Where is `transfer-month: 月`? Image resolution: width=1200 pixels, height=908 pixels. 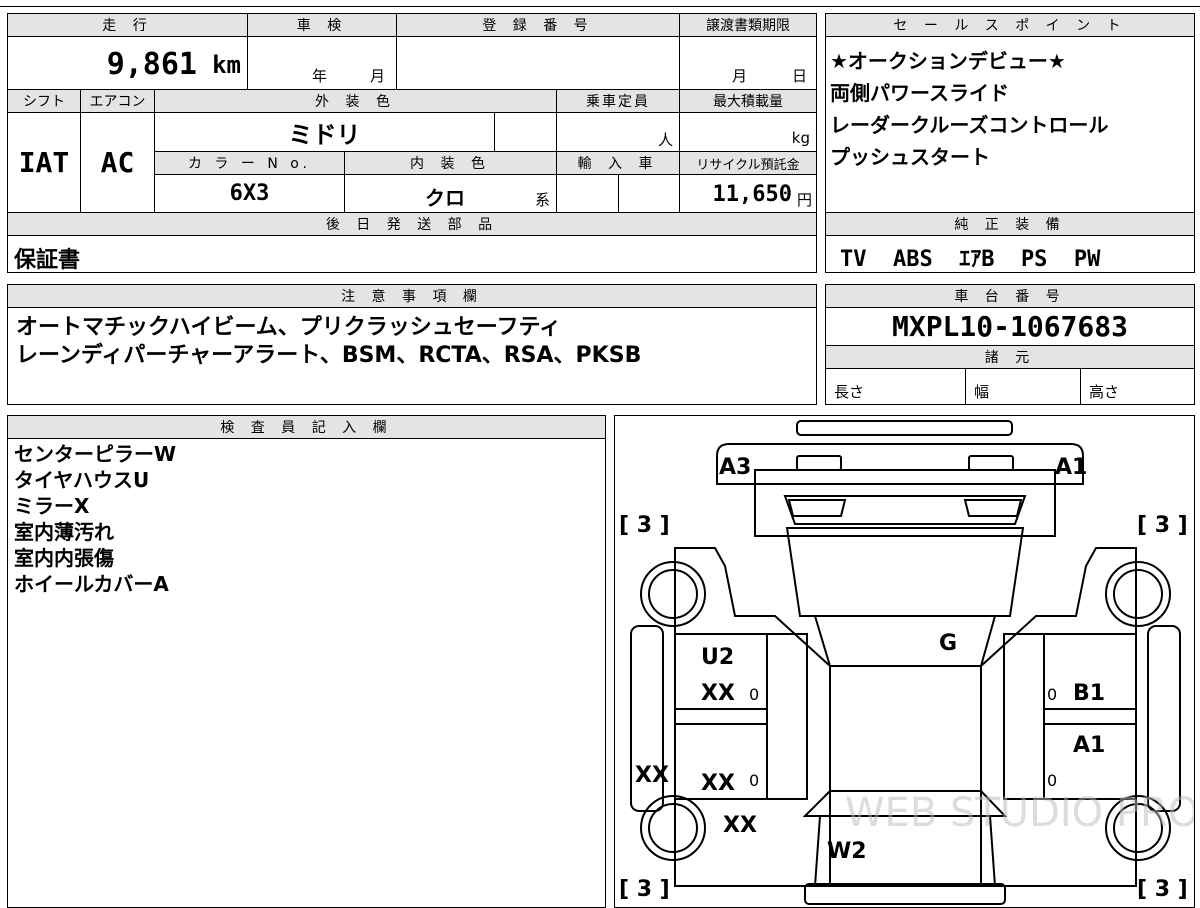 transfer-month: 月 is located at coordinates (740, 76).